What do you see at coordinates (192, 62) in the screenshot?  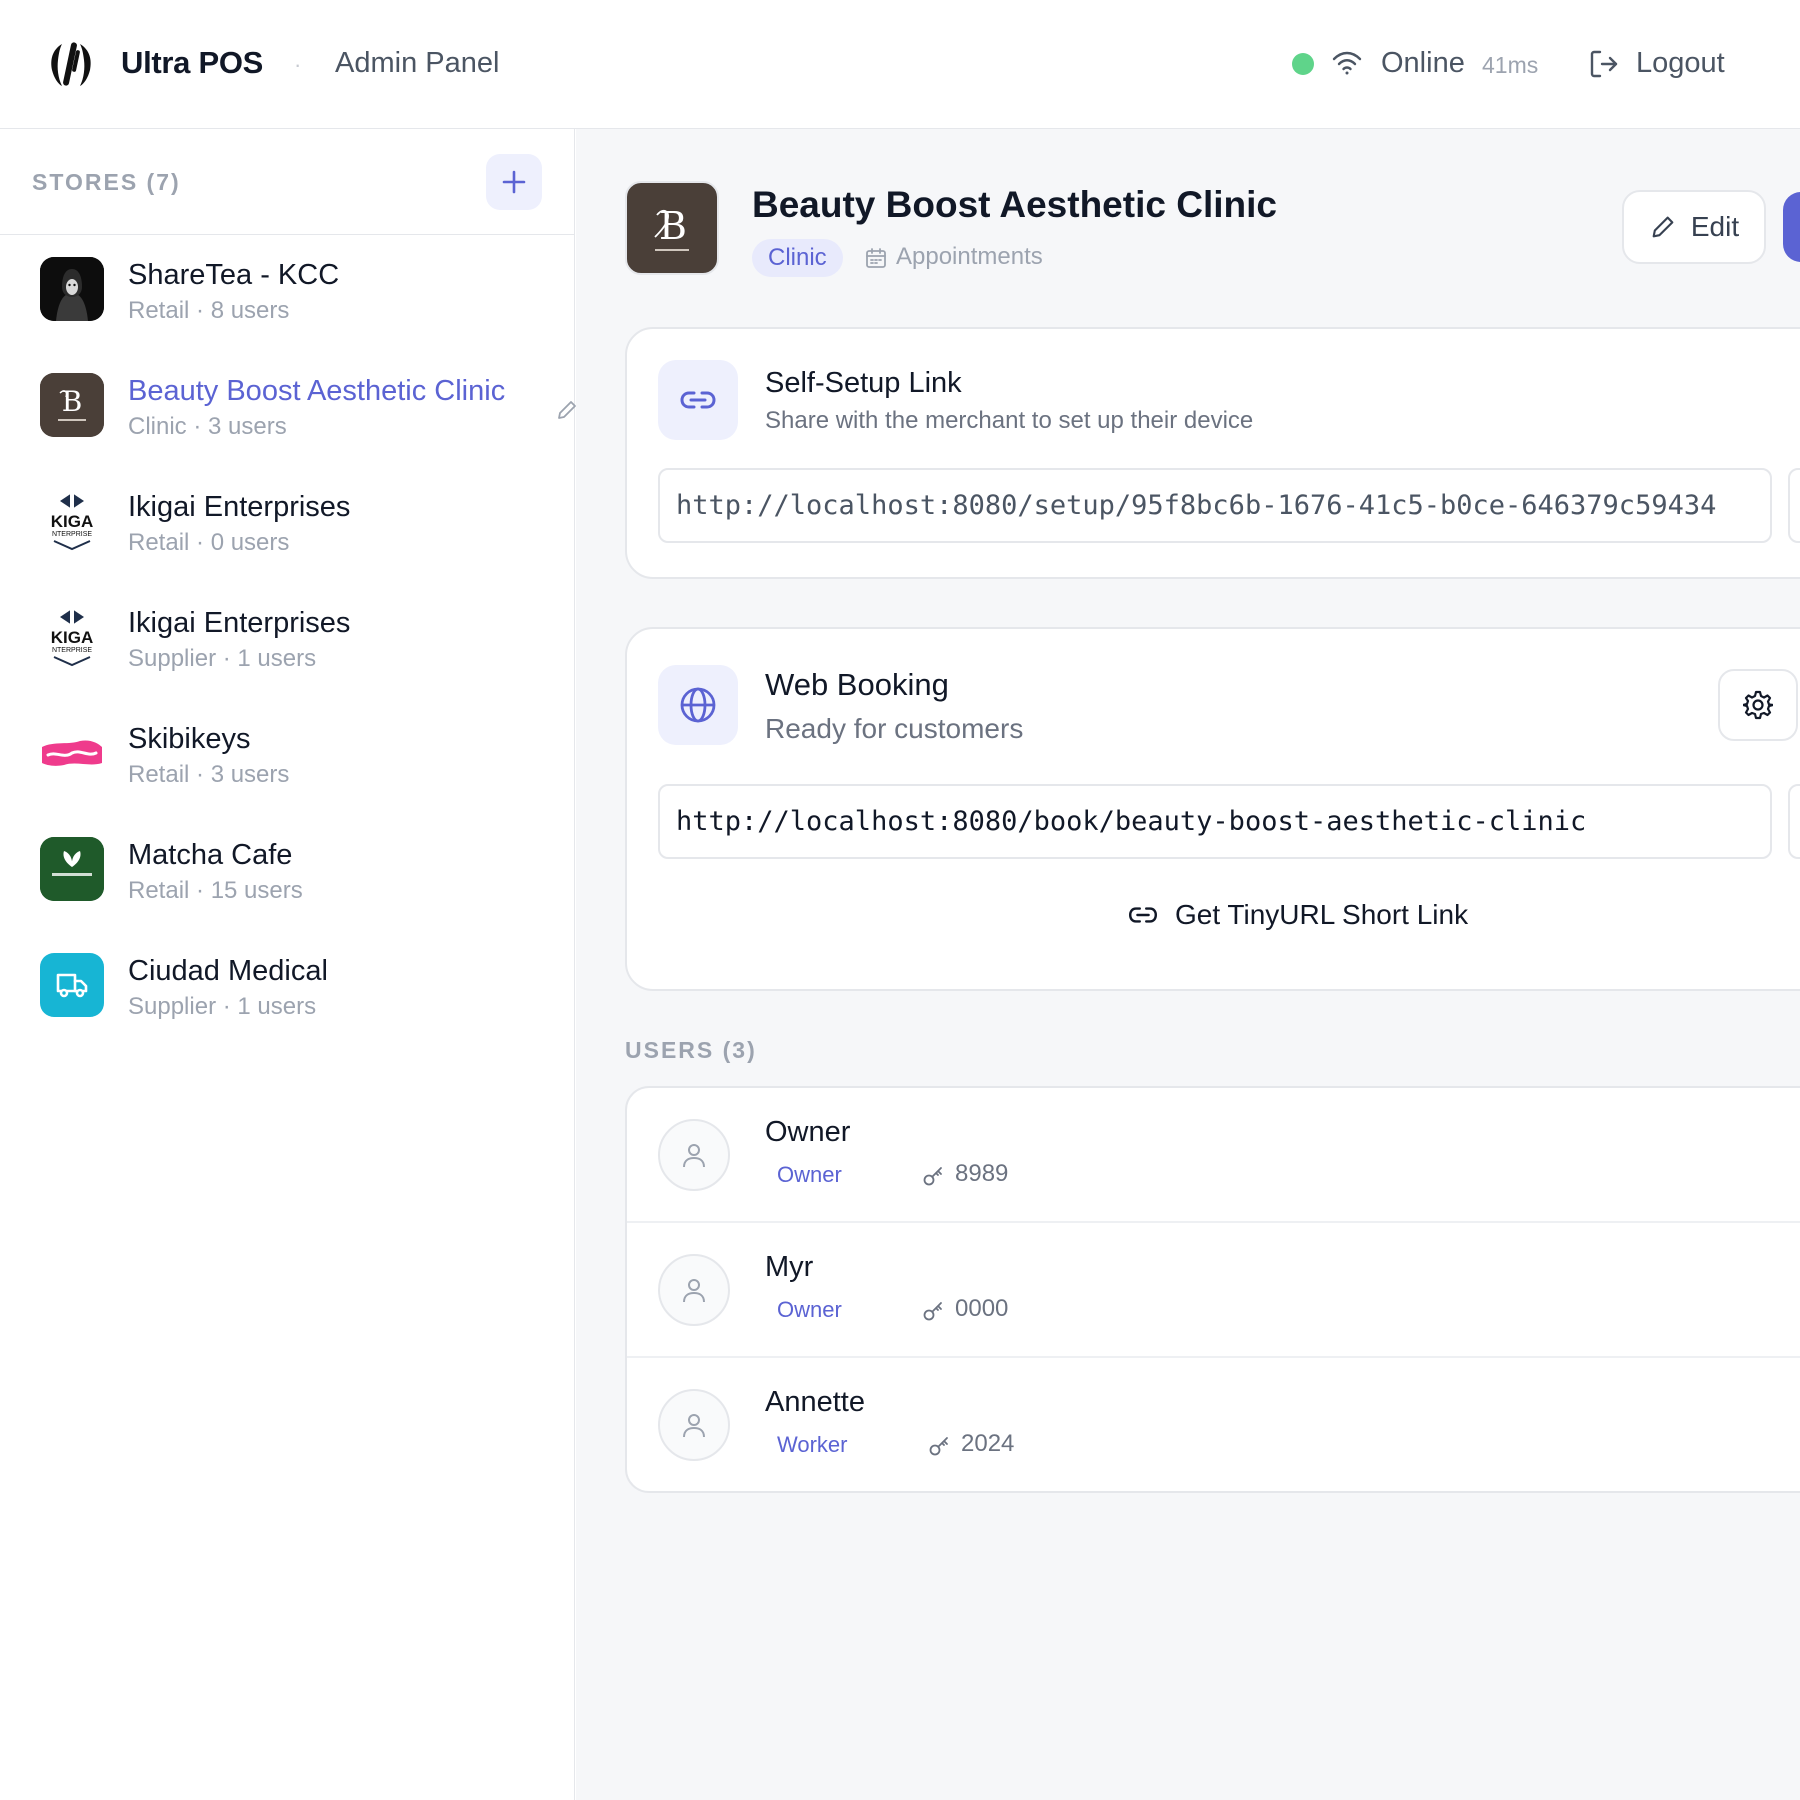 I see `brand-name: Ultra POS` at bounding box center [192, 62].